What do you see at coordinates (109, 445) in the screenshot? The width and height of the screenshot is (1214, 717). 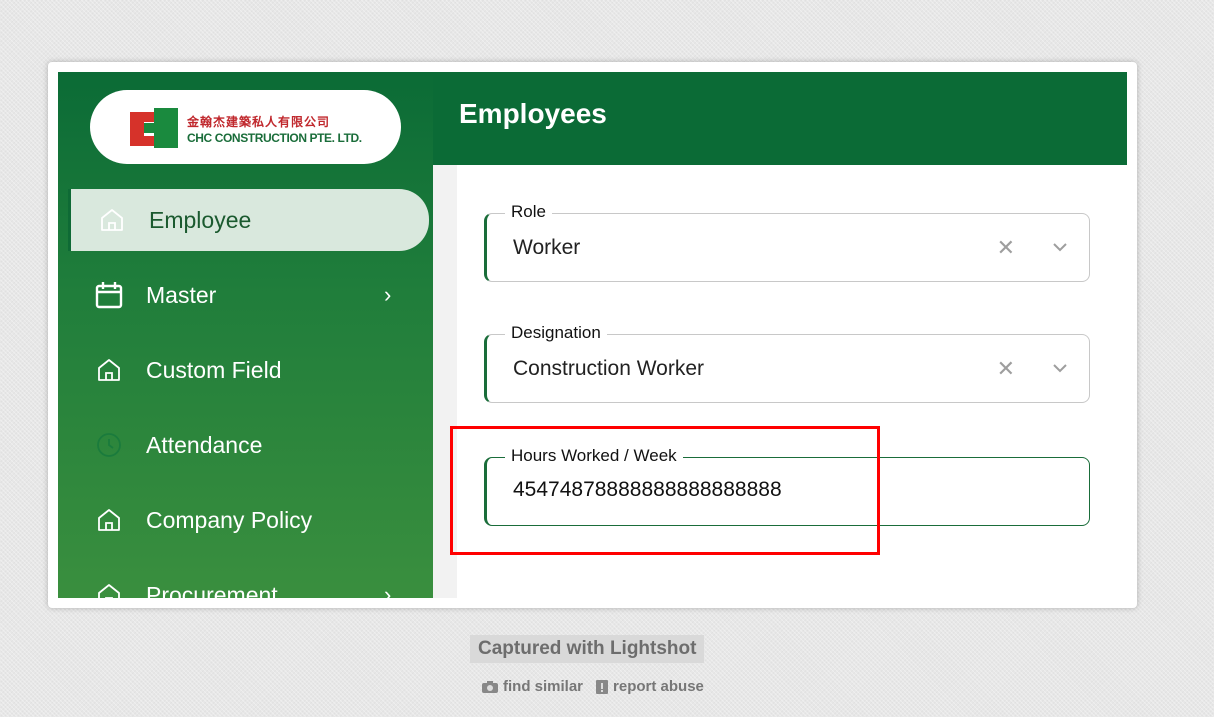 I see `clock-icon` at bounding box center [109, 445].